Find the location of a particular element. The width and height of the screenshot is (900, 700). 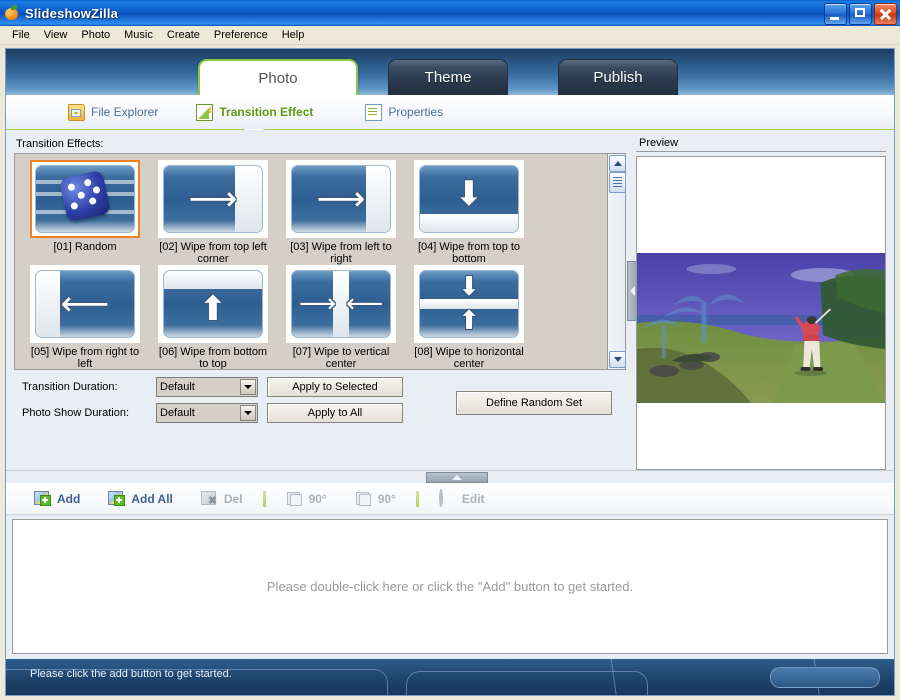

arrow-down-icon: ⬇ is located at coordinates (469, 199).